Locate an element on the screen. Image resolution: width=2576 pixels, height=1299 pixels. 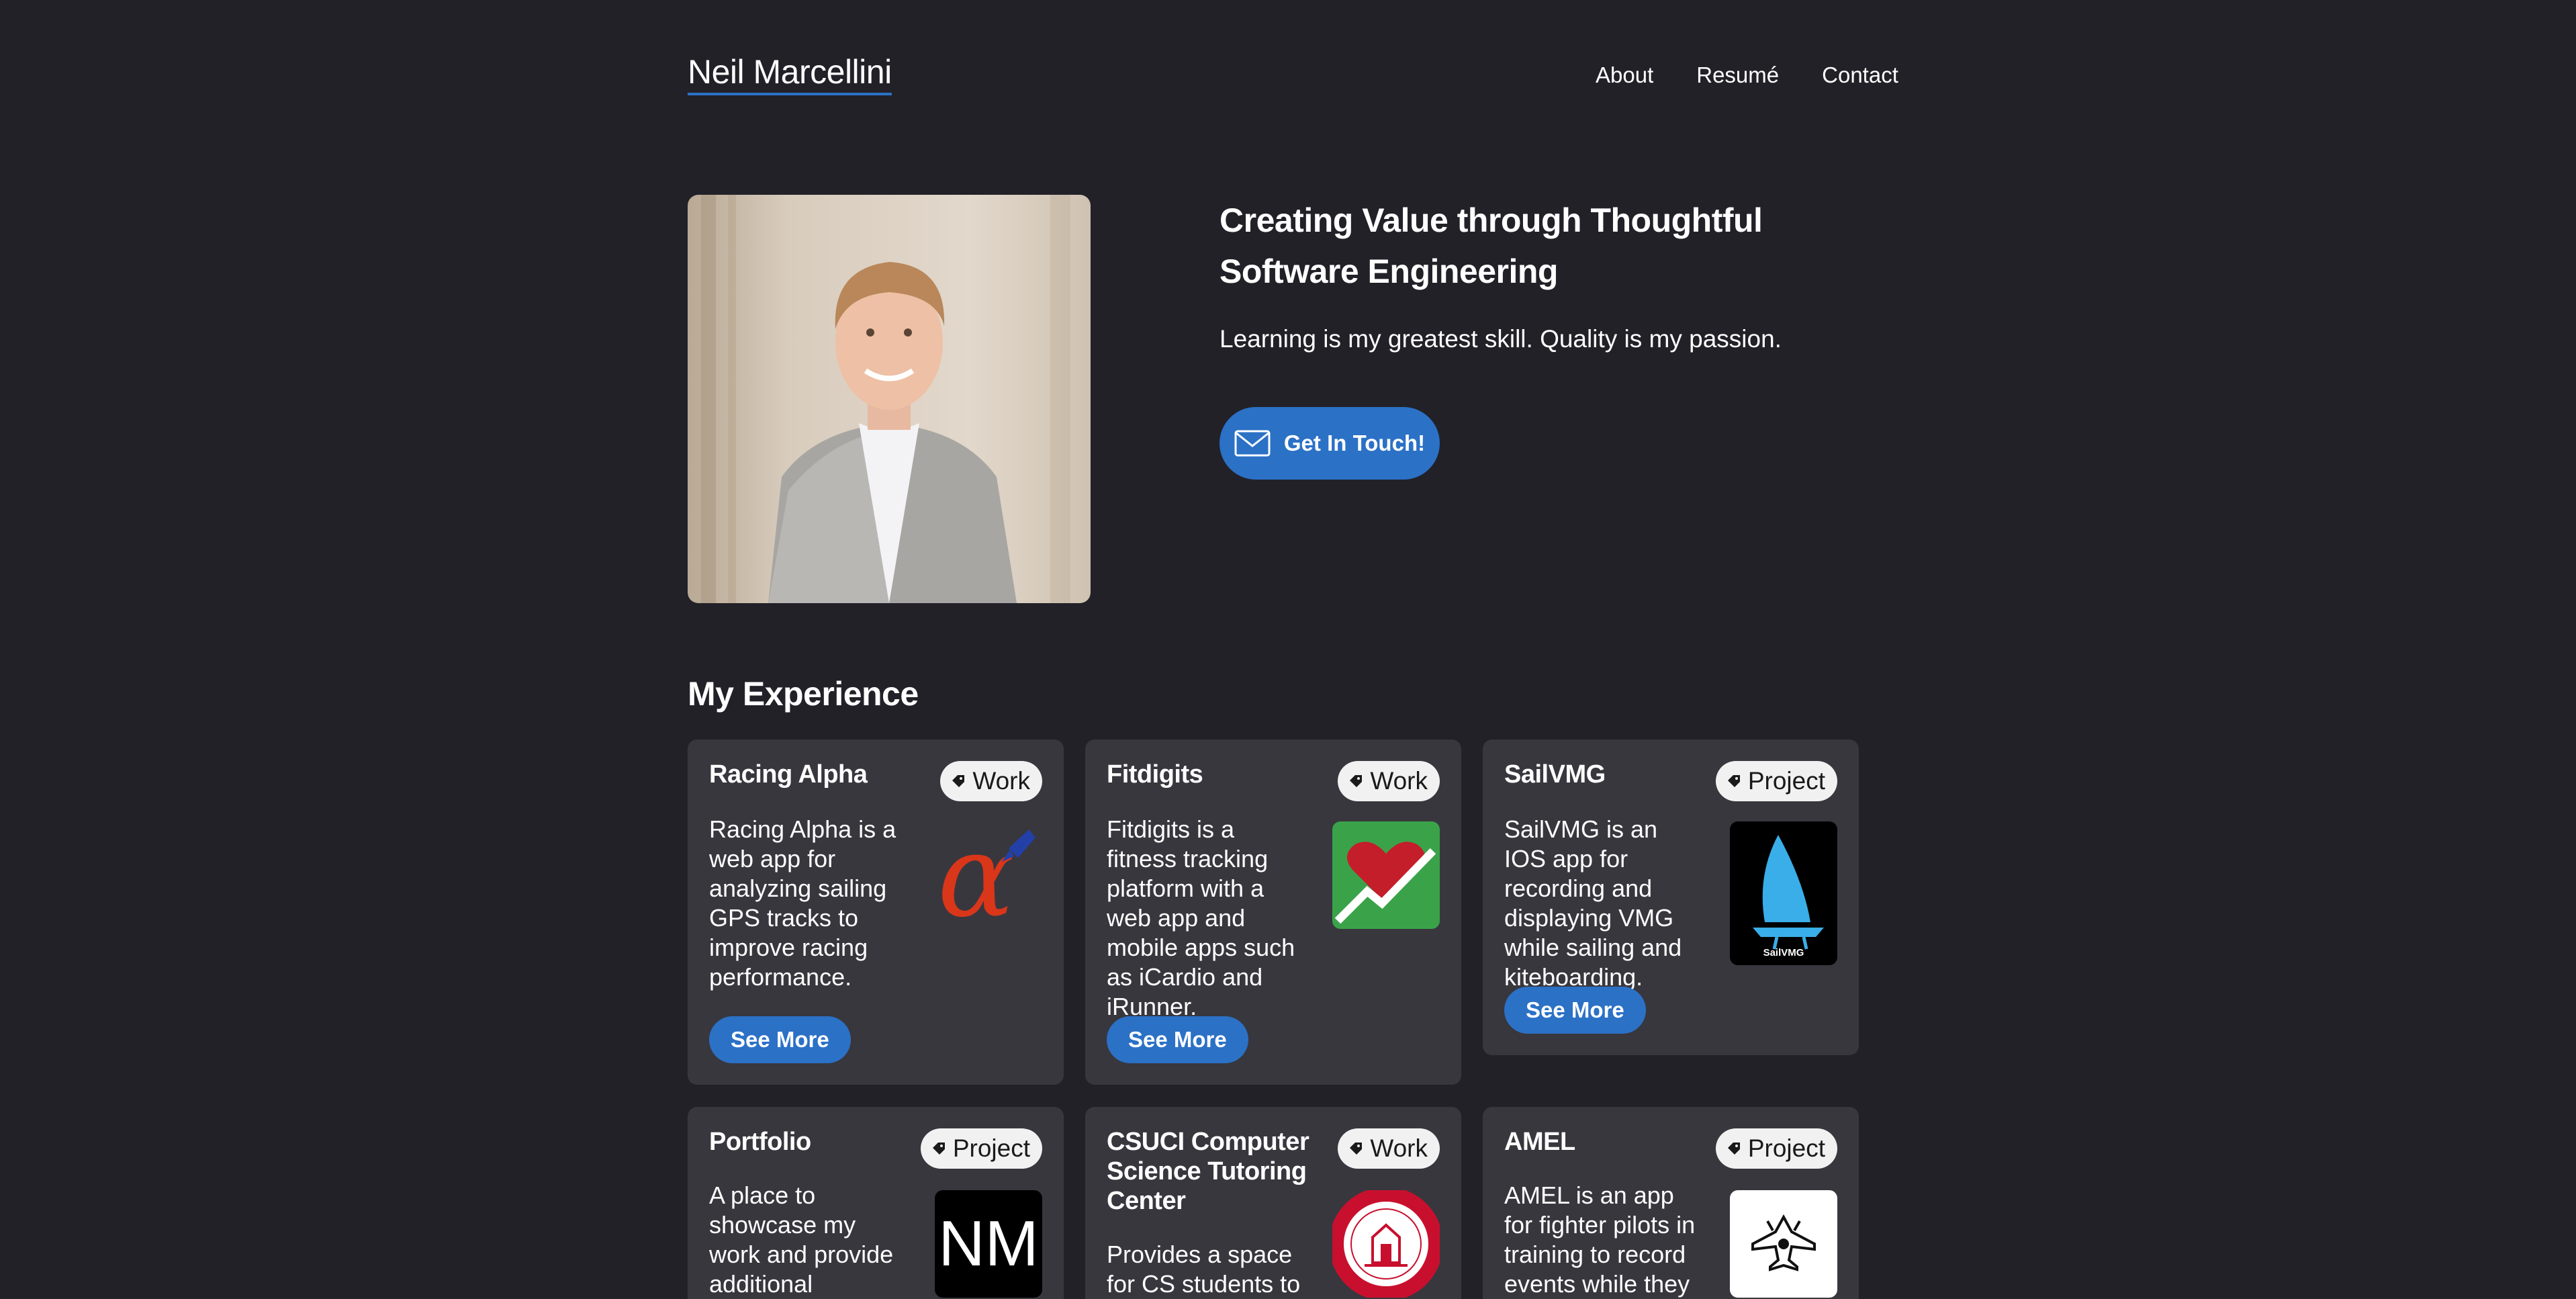
card-title: Portfolio is located at coordinates (760, 1142).